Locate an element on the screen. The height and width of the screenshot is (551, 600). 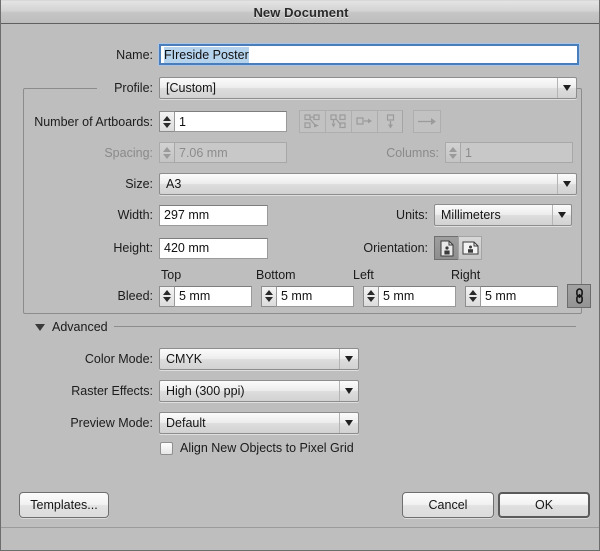
raster-effects-select: High (300 ppi) is located at coordinates (259, 391).